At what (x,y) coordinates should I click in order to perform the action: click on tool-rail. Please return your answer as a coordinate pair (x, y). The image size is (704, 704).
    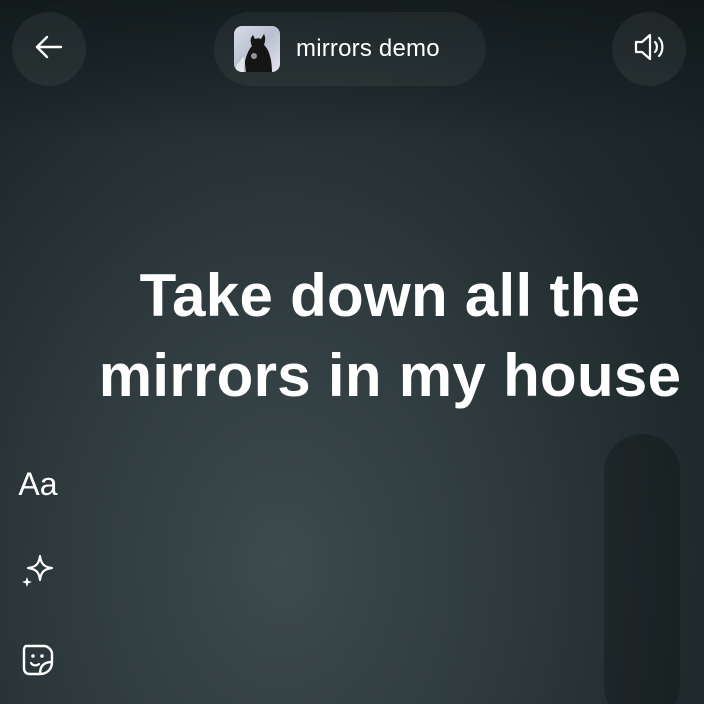
    Looking at the image, I should click on (642, 569).